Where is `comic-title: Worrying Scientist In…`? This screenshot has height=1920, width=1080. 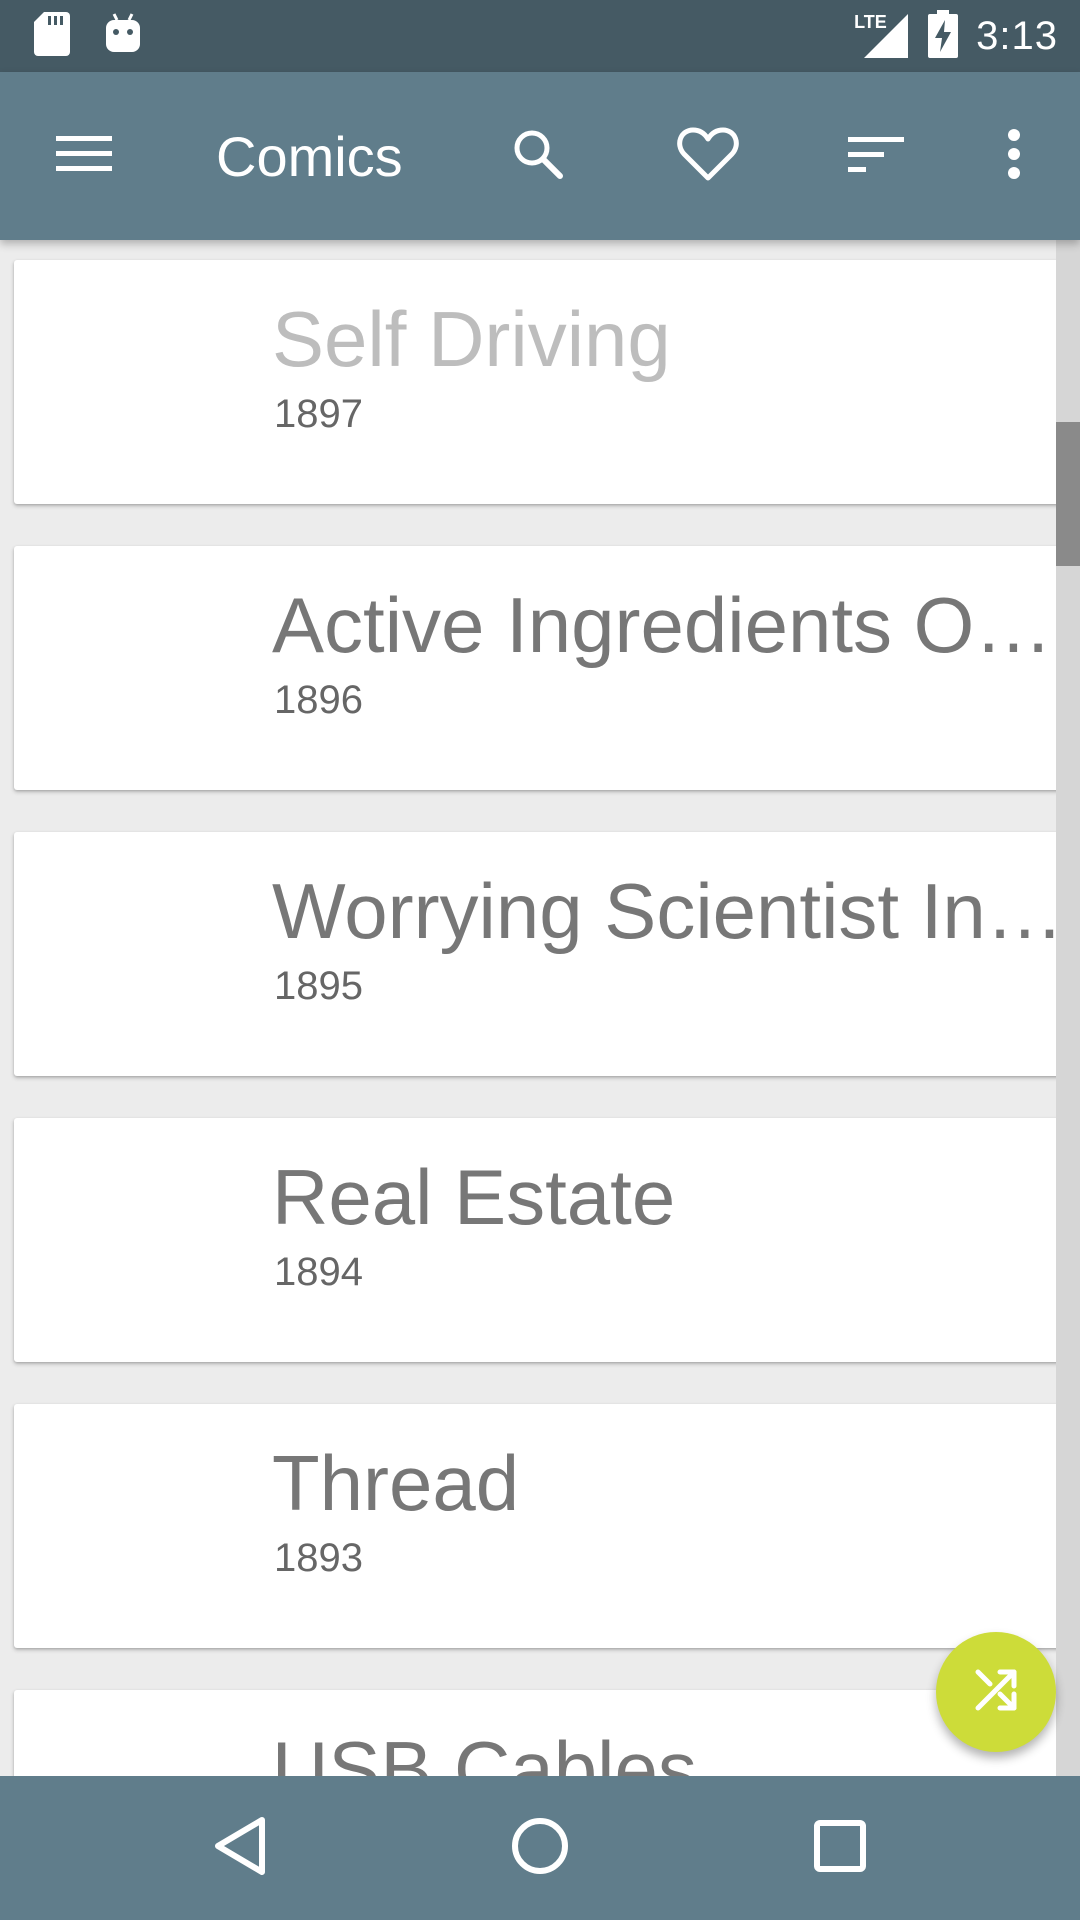 comic-title: Worrying Scientist In… is located at coordinates (668, 911).